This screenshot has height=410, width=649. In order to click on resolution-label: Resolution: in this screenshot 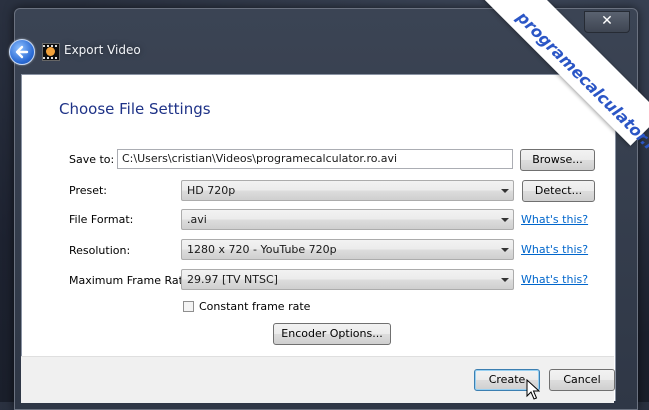, I will do `click(100, 250)`.